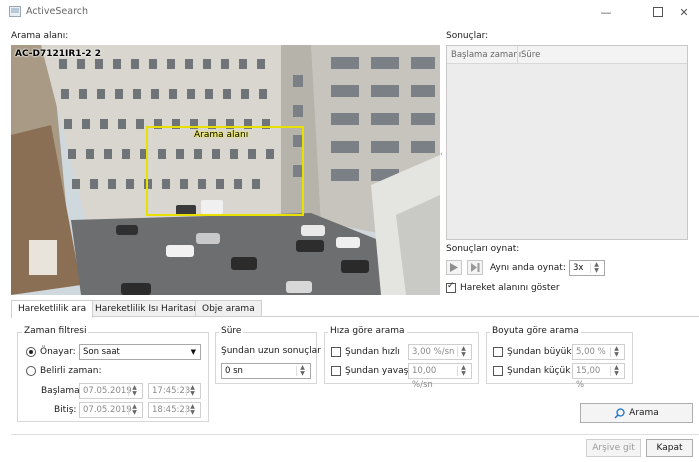 This screenshot has height=462, width=699. I want to click on preset-value: Son saat, so click(101, 352).